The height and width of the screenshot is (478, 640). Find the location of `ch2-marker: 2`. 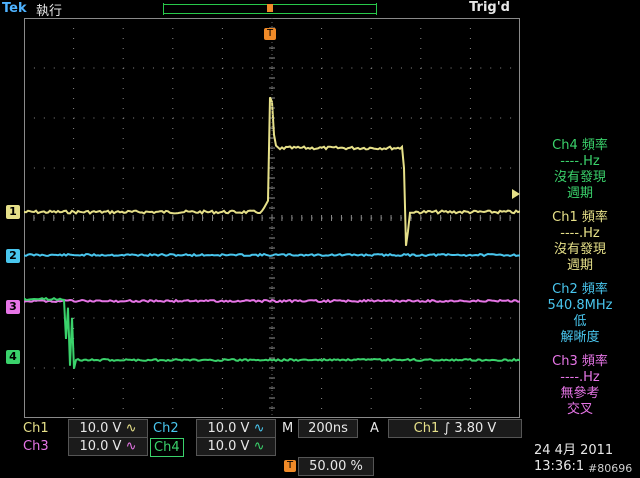

ch2-marker: 2 is located at coordinates (13, 256).